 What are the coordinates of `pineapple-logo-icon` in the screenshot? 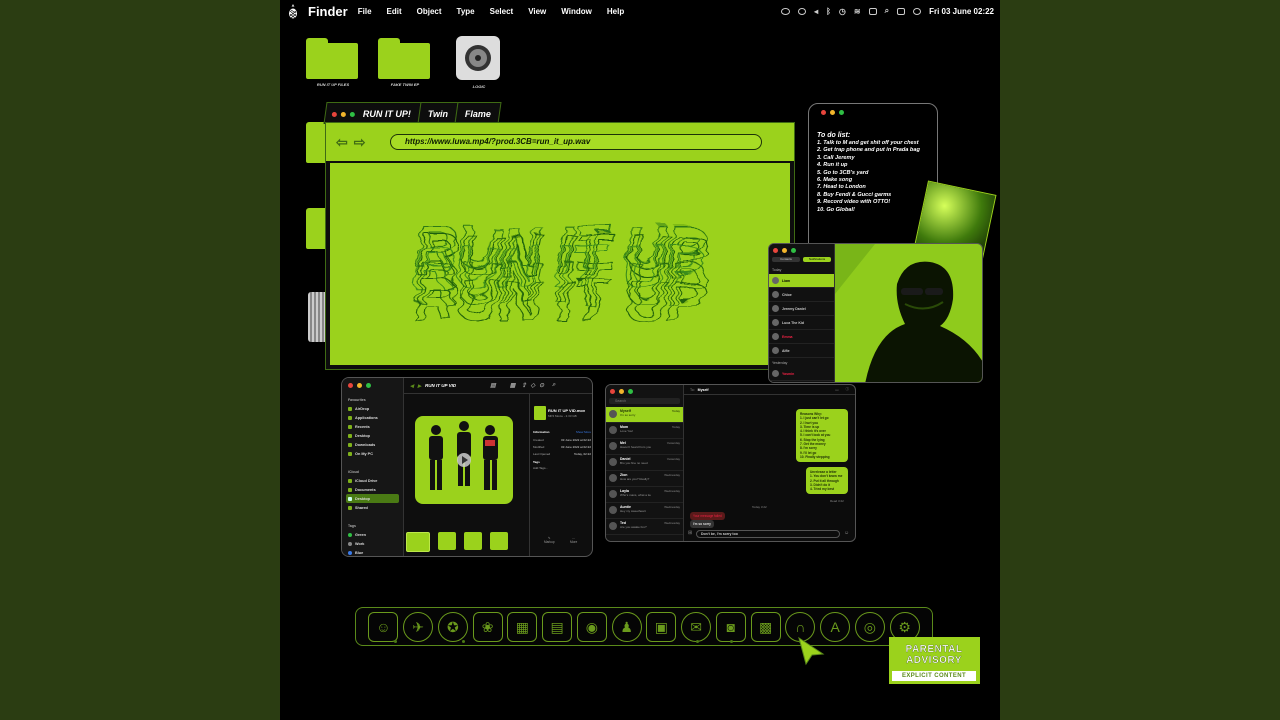 It's located at (293, 11).